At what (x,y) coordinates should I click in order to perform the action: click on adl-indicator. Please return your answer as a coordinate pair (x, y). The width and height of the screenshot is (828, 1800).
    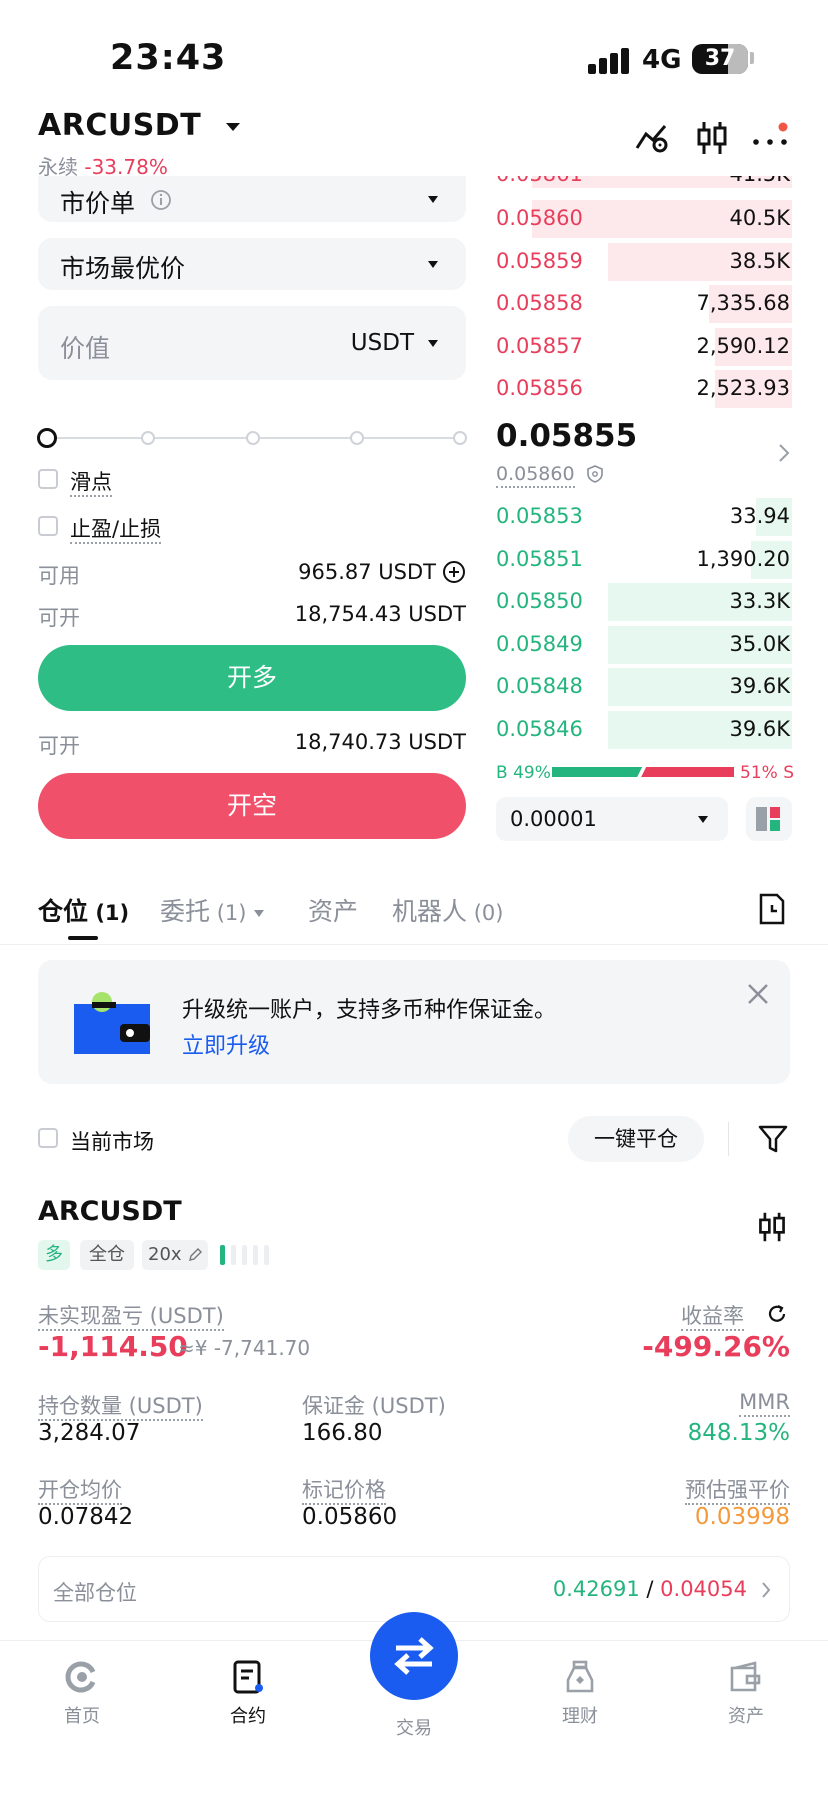
    Looking at the image, I should click on (244, 1255).